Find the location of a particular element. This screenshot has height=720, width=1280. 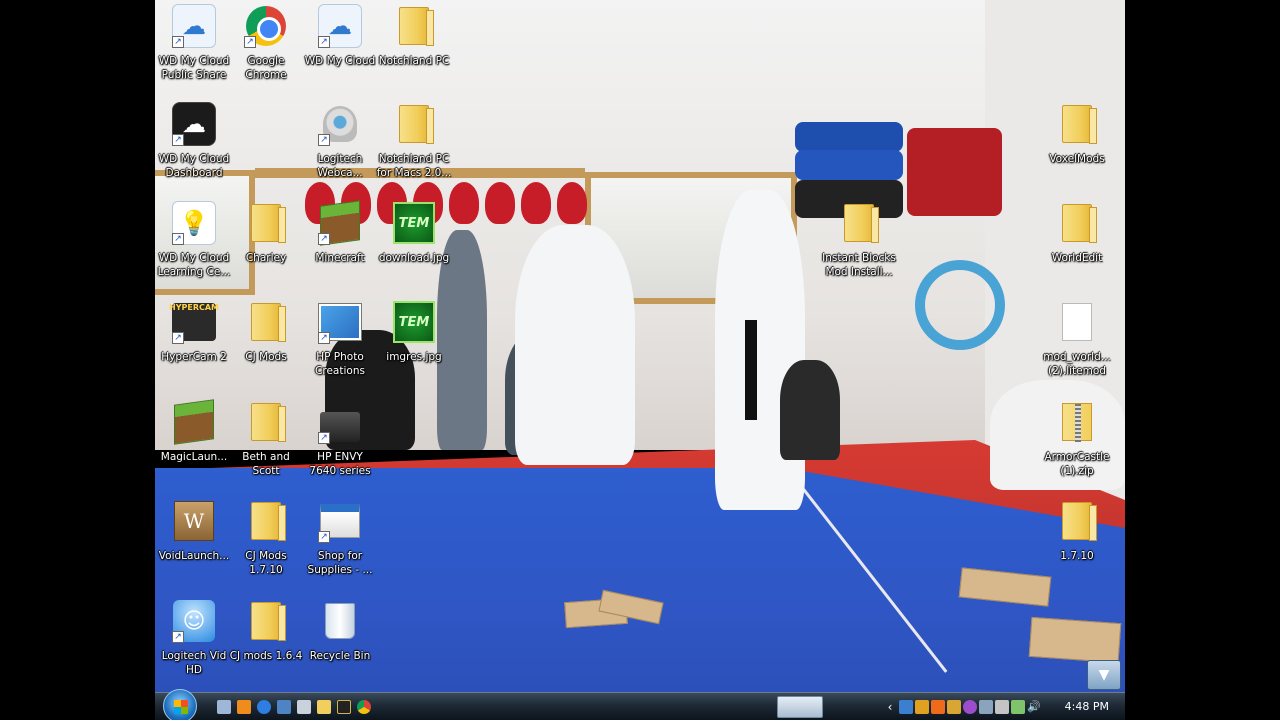

desktop-icon-armorcastle-zip: ArmorCastle (1).zip is located at coordinates (1077, 438).